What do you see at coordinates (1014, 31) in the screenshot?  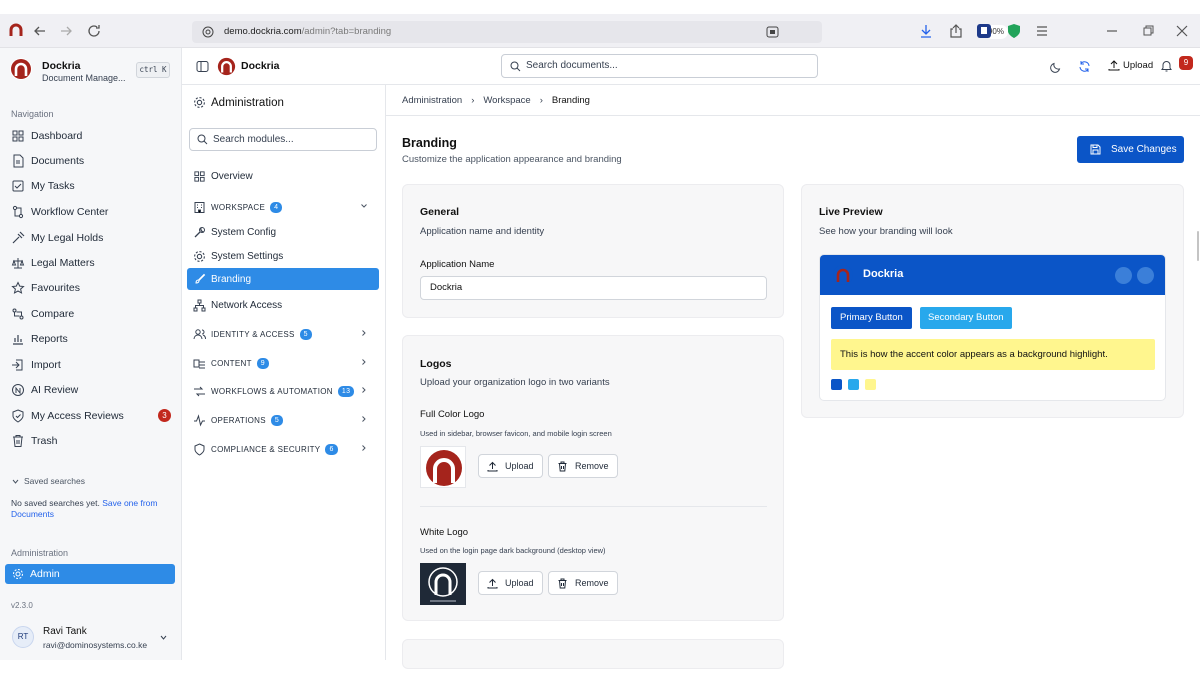 I see `shield-extension-icon` at bounding box center [1014, 31].